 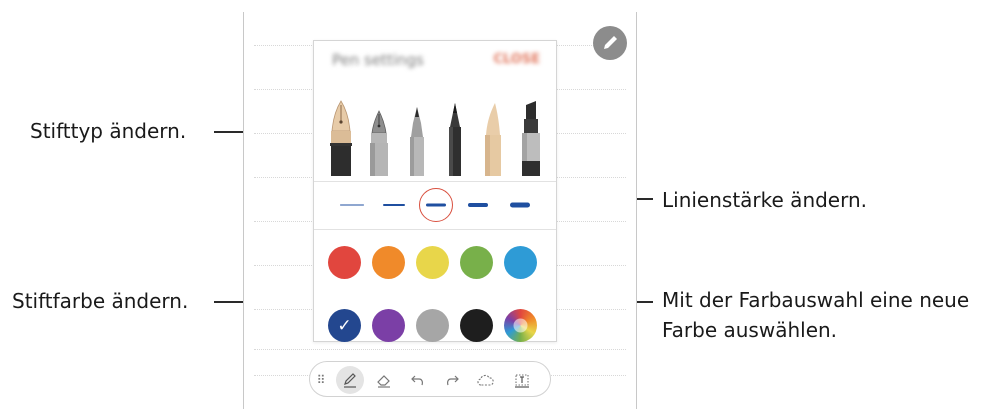 What do you see at coordinates (816, 300) in the screenshot?
I see `callout-color-picker-line1: Mit der Farbauswahl eine neue` at bounding box center [816, 300].